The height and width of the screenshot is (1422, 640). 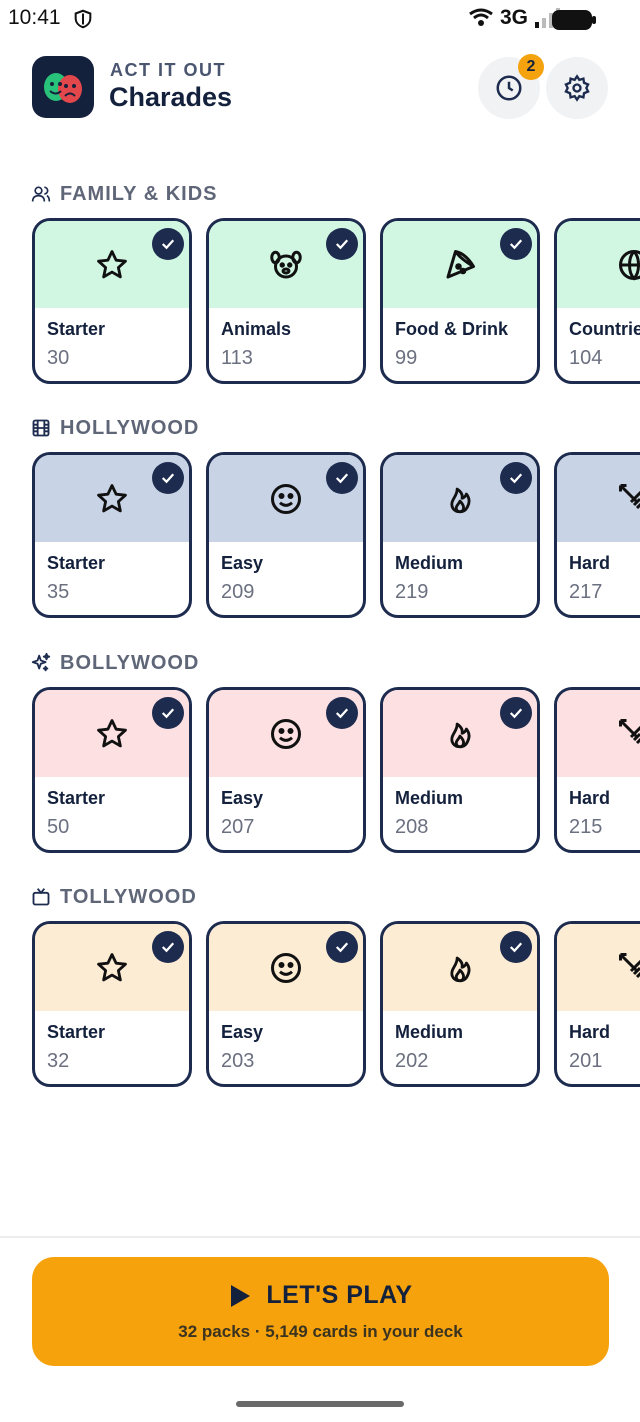 I want to click on pack-card: Starter 32, so click(x=112, y=1004).